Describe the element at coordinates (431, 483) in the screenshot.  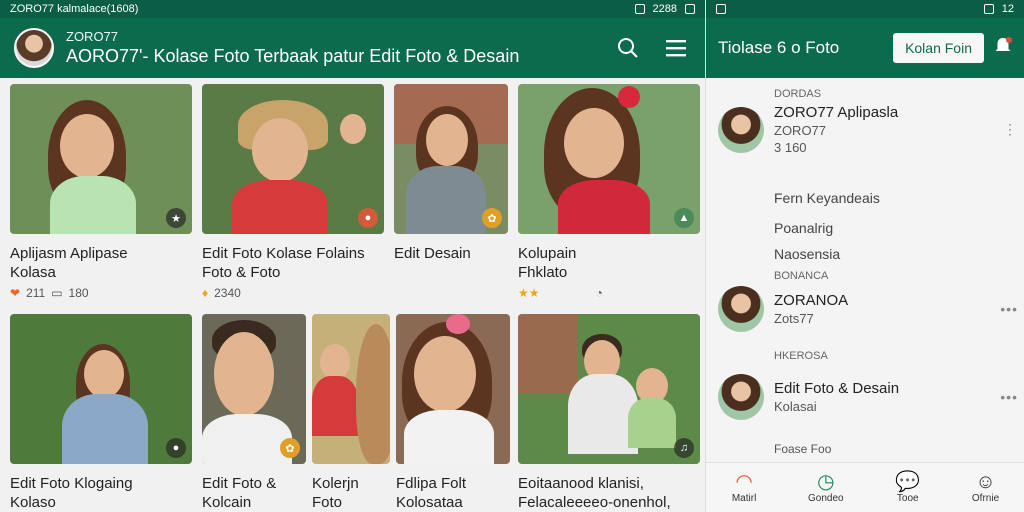
I see `card-title-line: Fdlipa Folt` at that location.